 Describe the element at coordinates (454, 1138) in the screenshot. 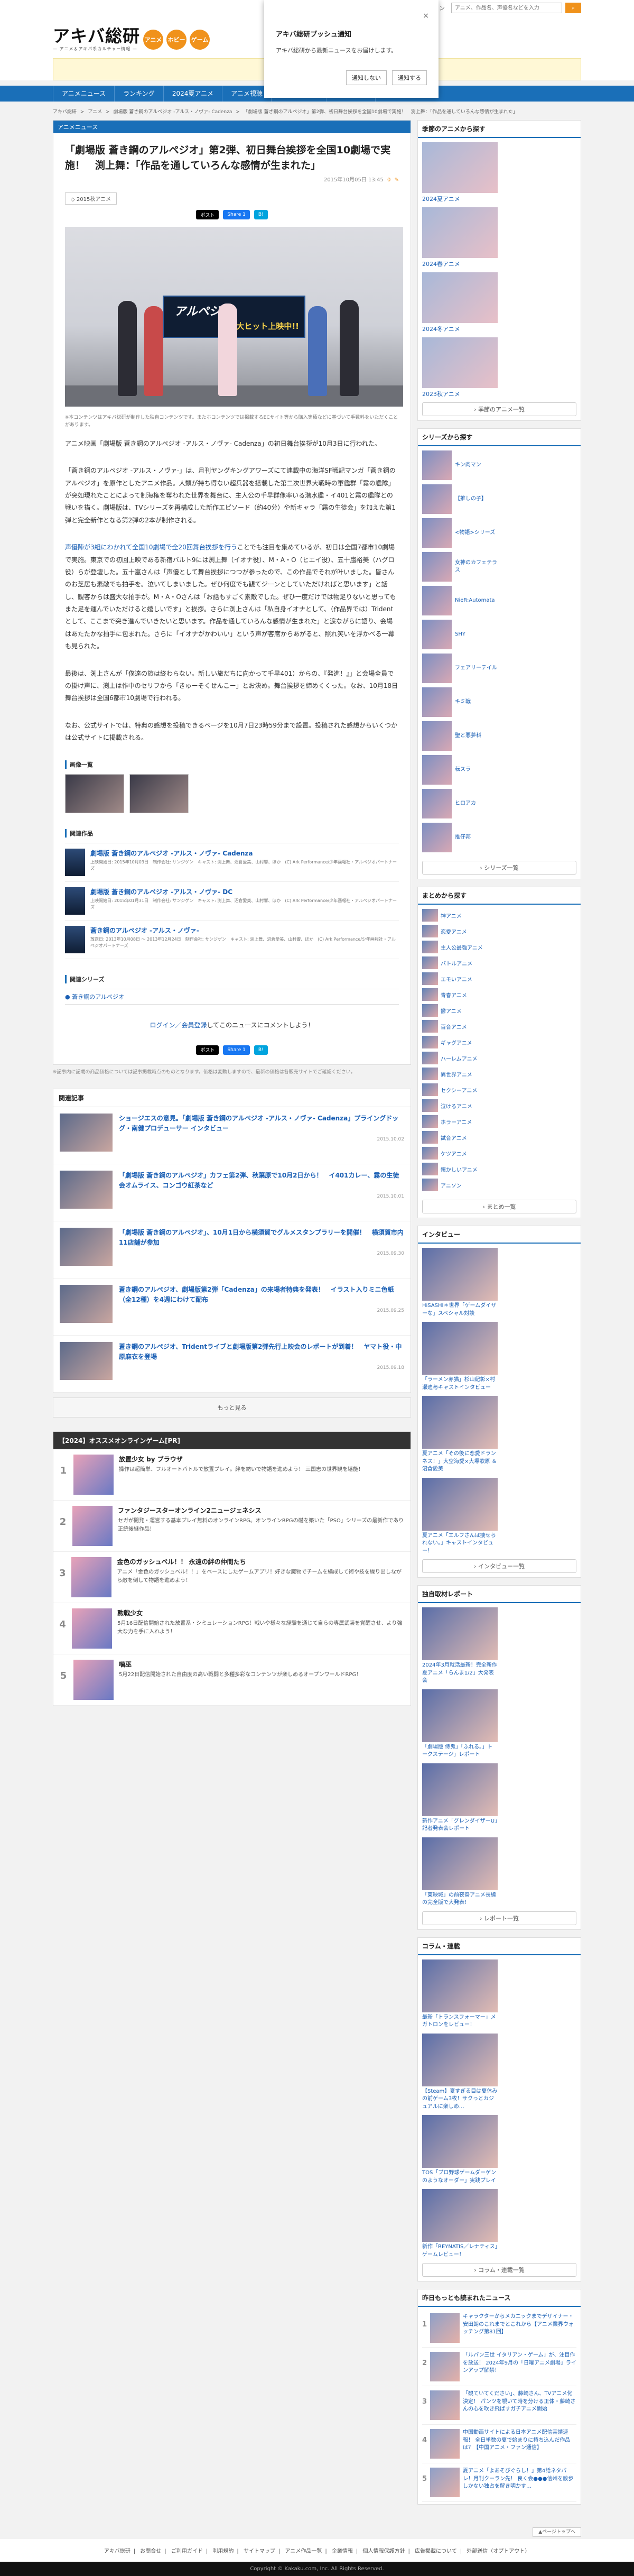

I see `matome-label: 試合アニメ` at that location.